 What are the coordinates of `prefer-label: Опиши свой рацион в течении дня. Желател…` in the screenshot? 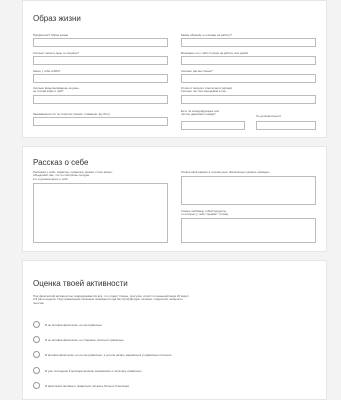 It's located at (225, 172).